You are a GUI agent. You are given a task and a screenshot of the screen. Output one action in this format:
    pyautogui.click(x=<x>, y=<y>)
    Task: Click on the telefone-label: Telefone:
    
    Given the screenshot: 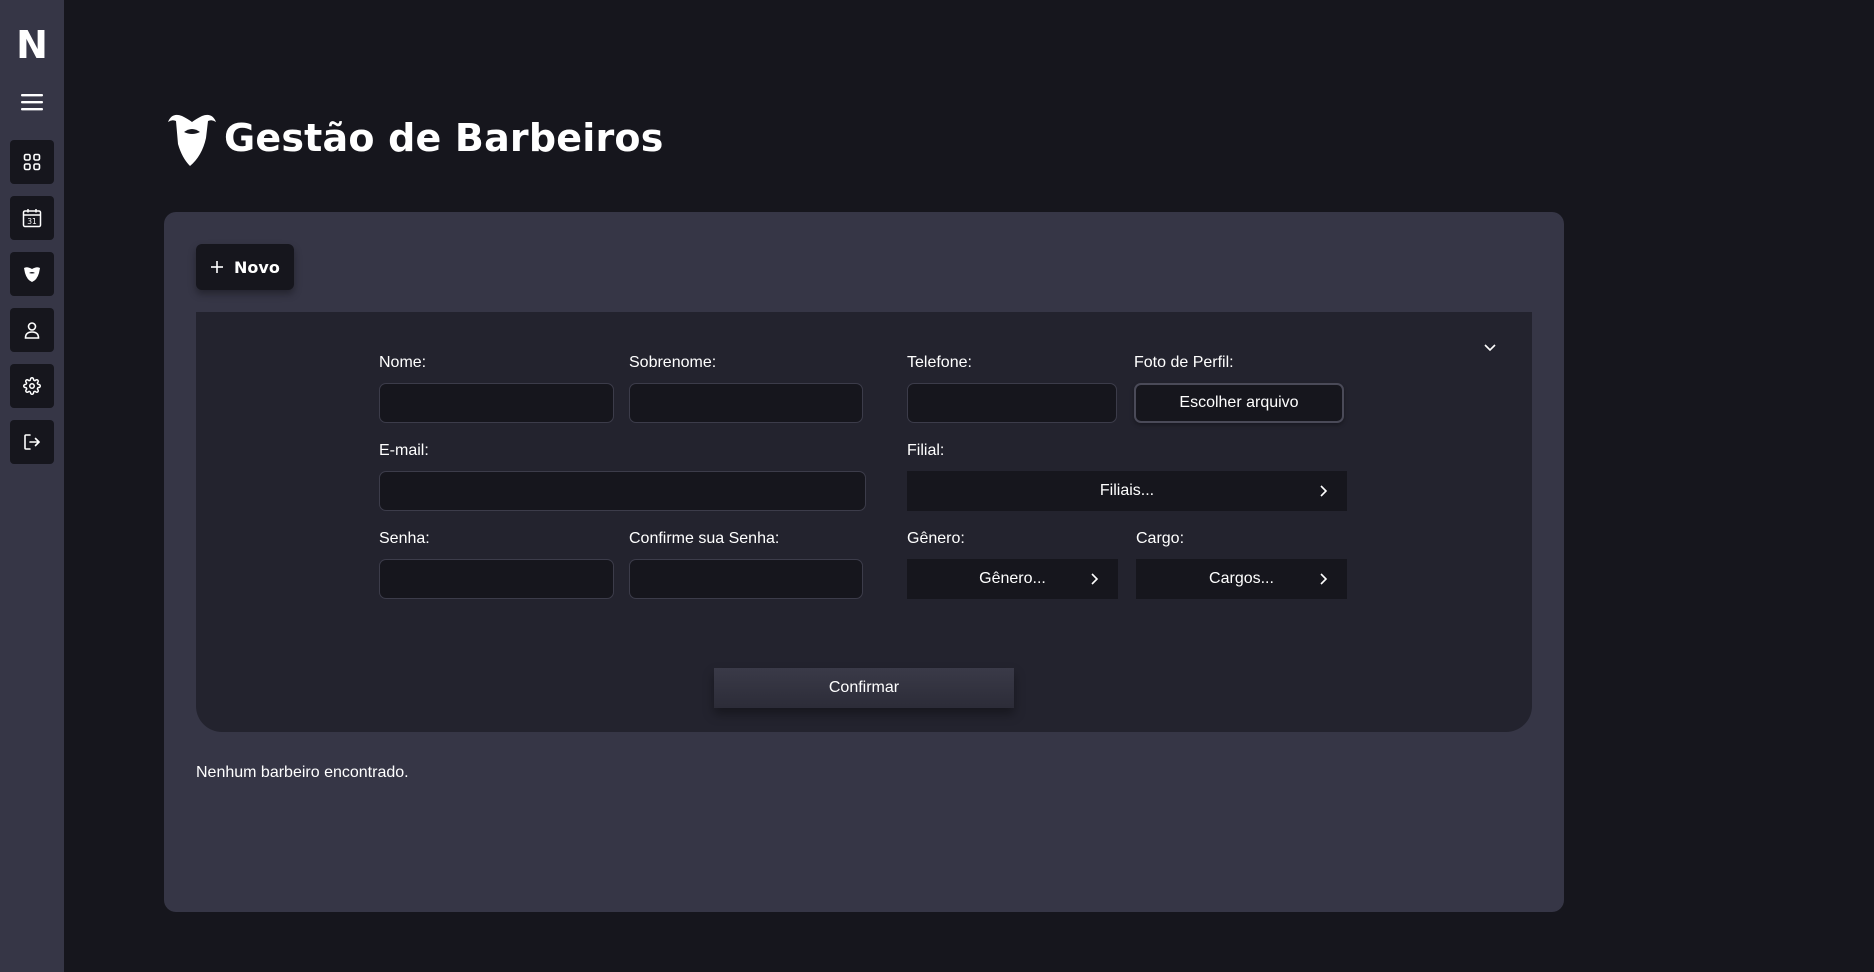 What is the action you would take?
    pyautogui.click(x=939, y=362)
    